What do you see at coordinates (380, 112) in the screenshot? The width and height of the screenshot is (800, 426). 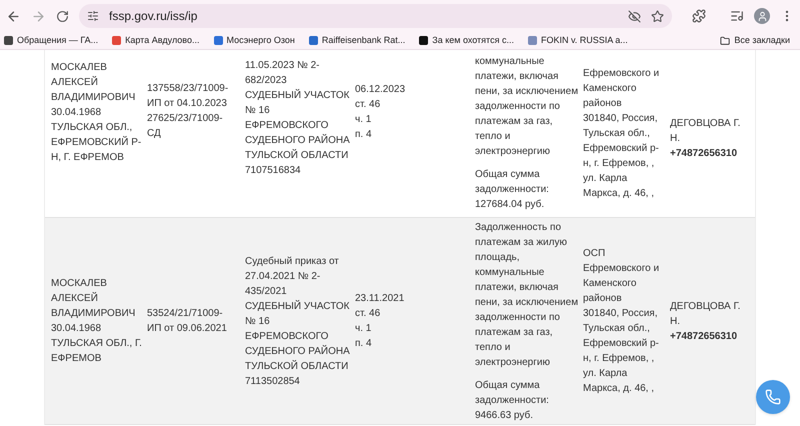 I see `end-reason-cell-text: 06.12.2023 ст. 46 ч. 1 п. 4` at bounding box center [380, 112].